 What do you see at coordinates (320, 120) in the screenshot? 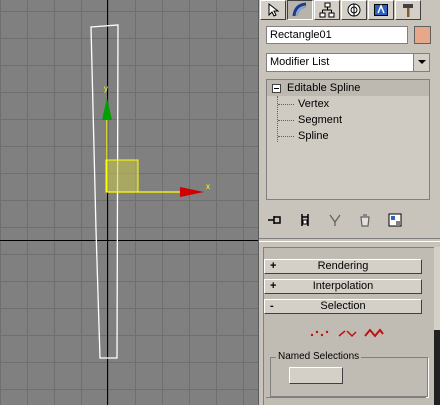
I see `stack-item-label: Segment` at bounding box center [320, 120].